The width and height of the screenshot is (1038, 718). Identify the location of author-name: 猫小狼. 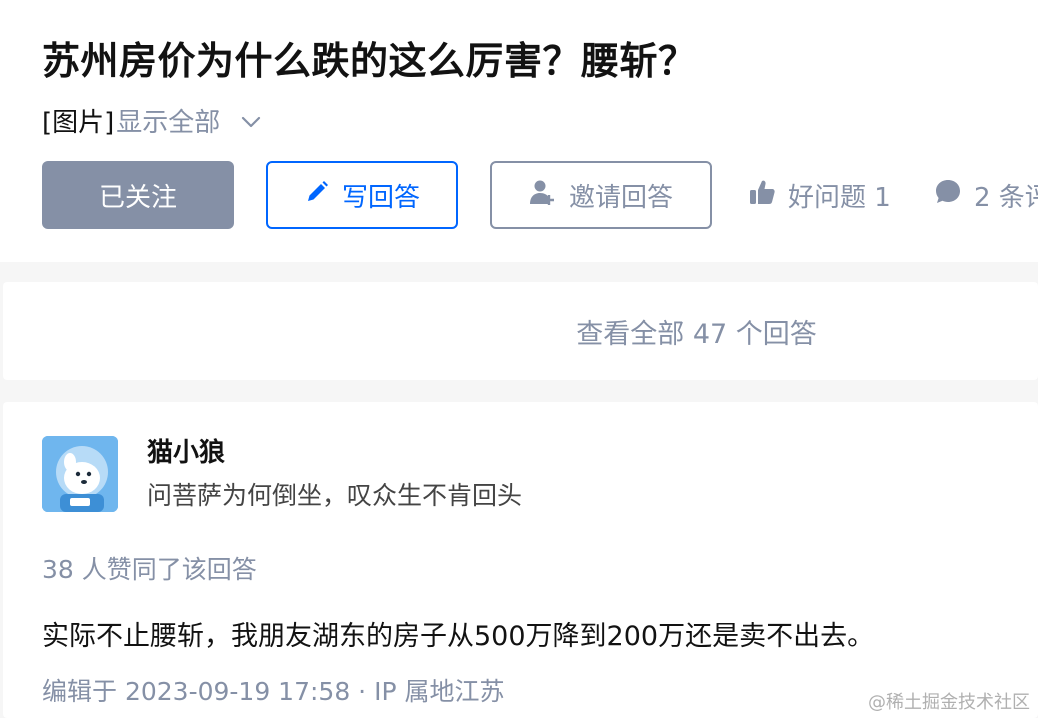
(186, 450).